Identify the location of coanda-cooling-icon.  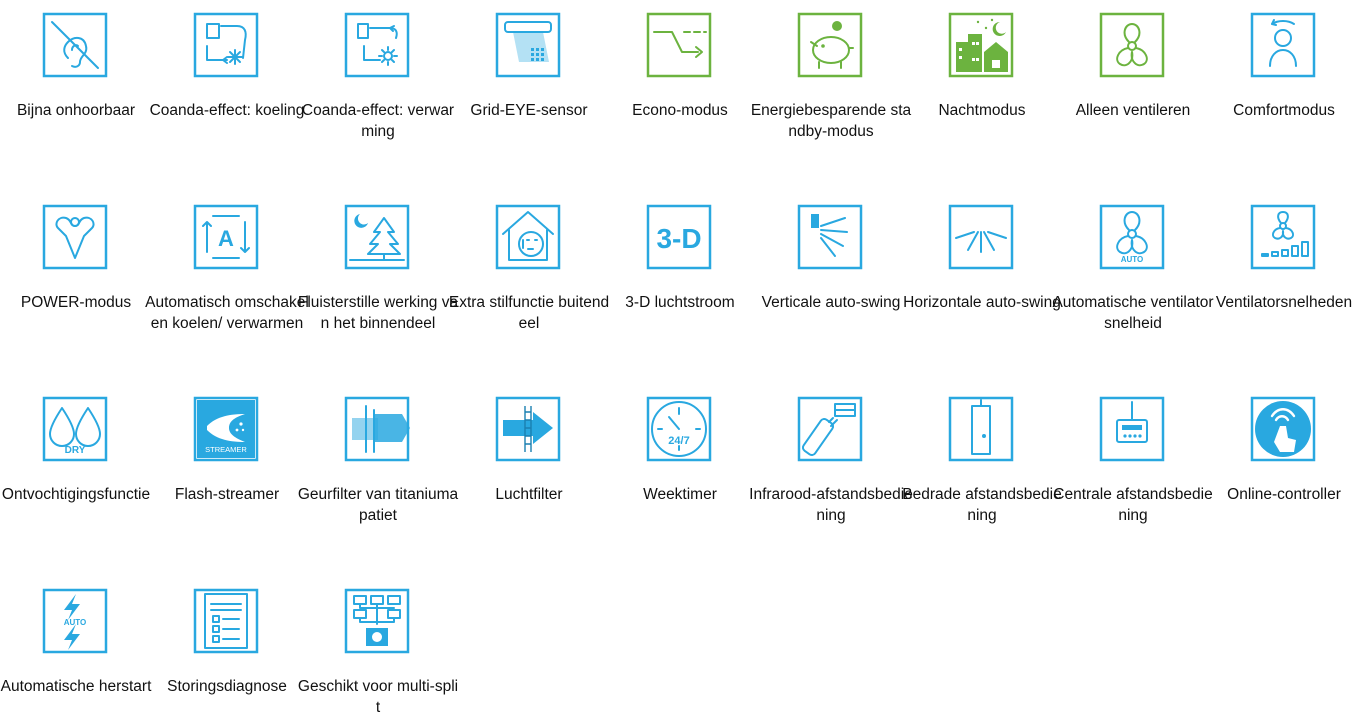
(226, 45).